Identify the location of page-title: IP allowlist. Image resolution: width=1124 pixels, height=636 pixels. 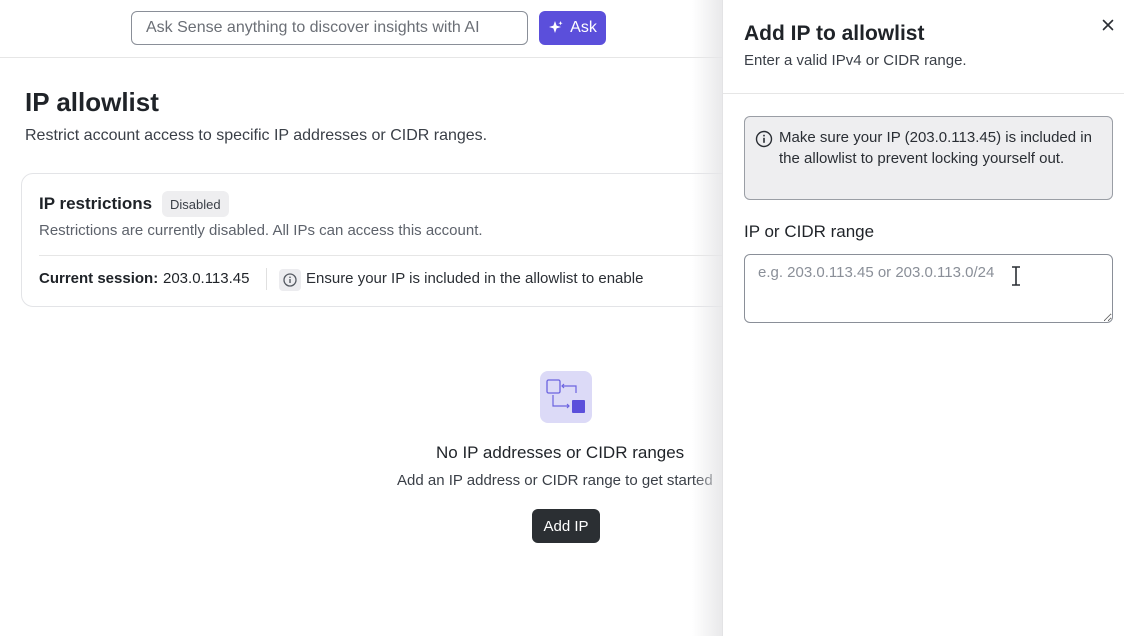
(92, 102).